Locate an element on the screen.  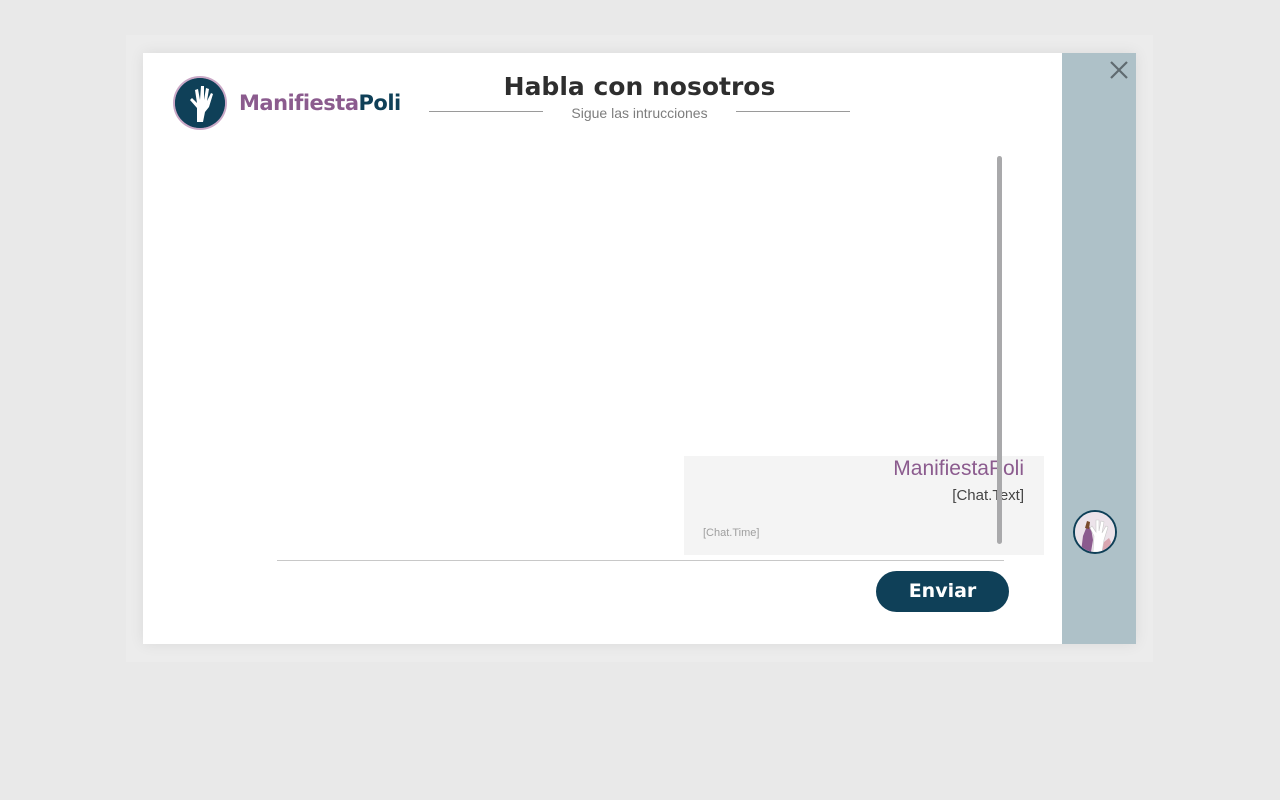
subtitle-divider-left is located at coordinates (486, 111).